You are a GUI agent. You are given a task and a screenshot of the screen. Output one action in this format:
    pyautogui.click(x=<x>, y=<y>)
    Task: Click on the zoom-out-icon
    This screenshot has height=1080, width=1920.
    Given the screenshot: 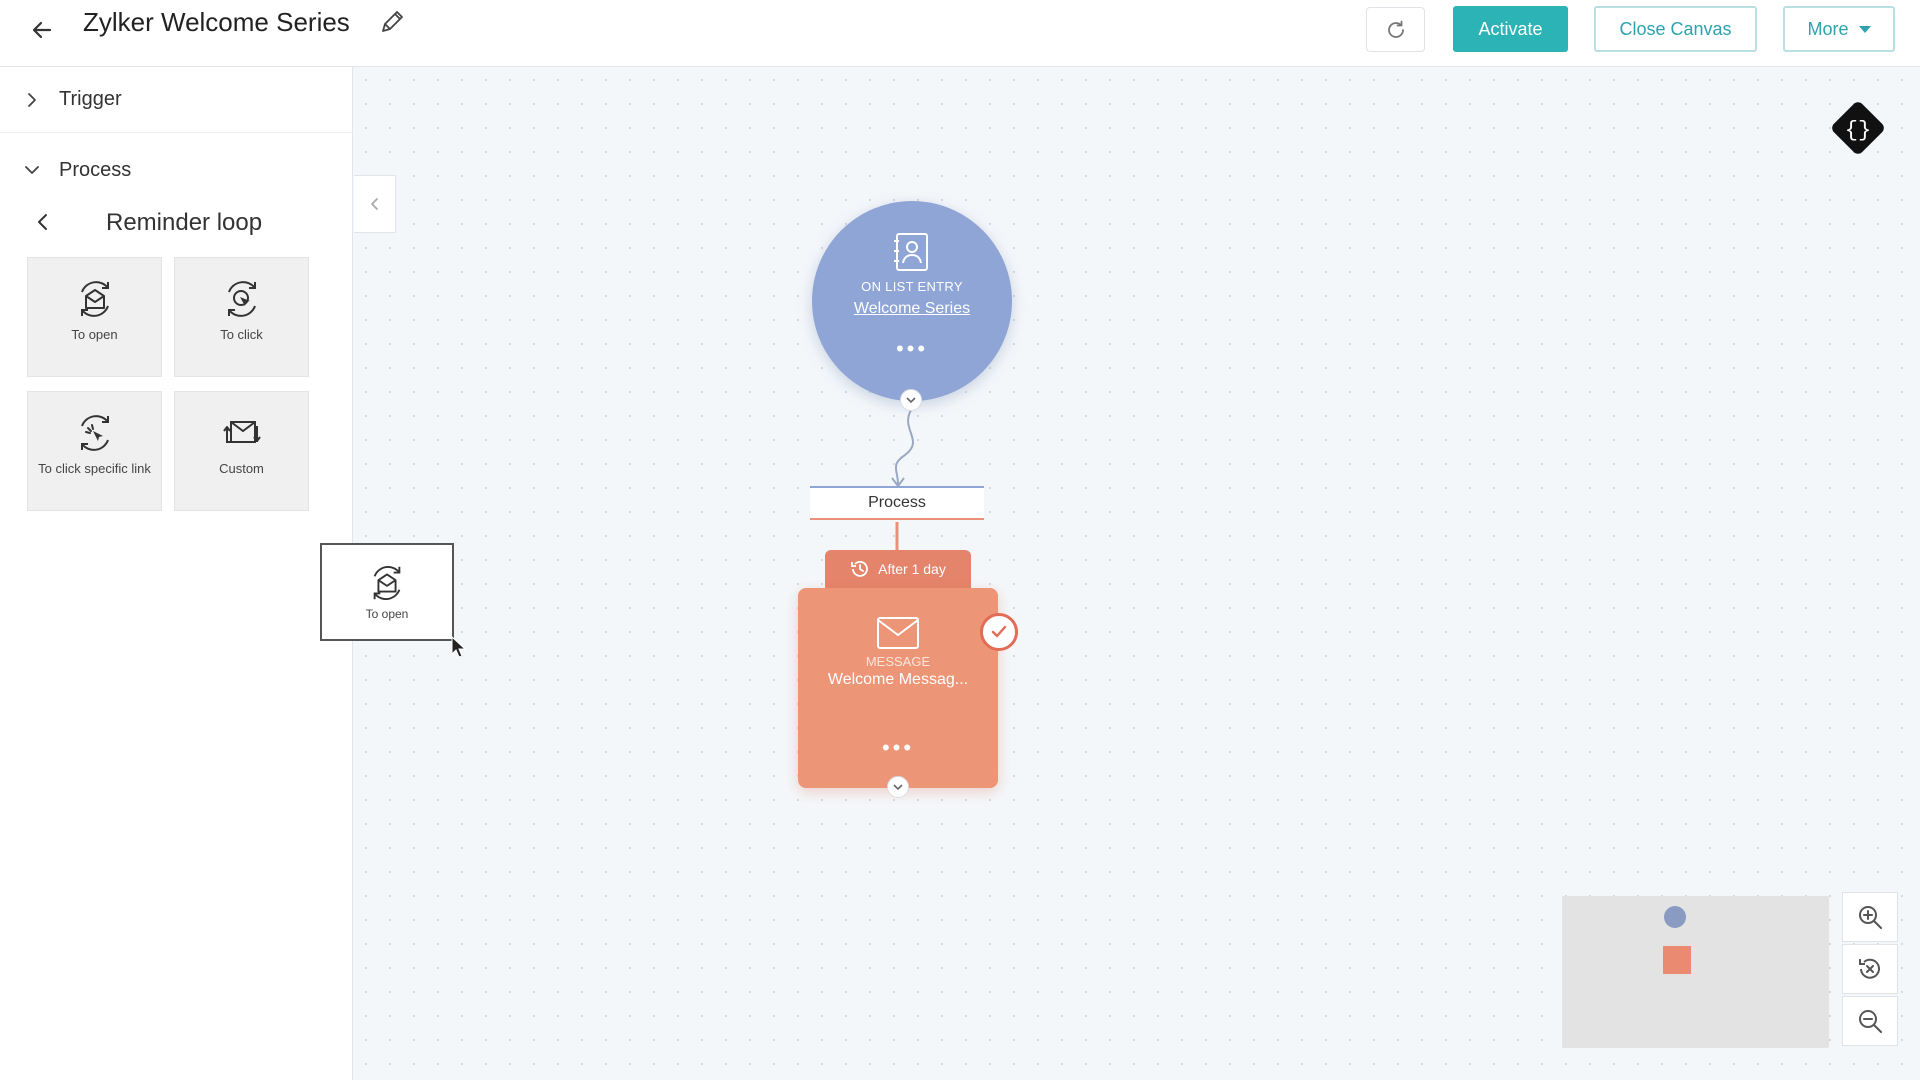 What is the action you would take?
    pyautogui.click(x=1870, y=1021)
    